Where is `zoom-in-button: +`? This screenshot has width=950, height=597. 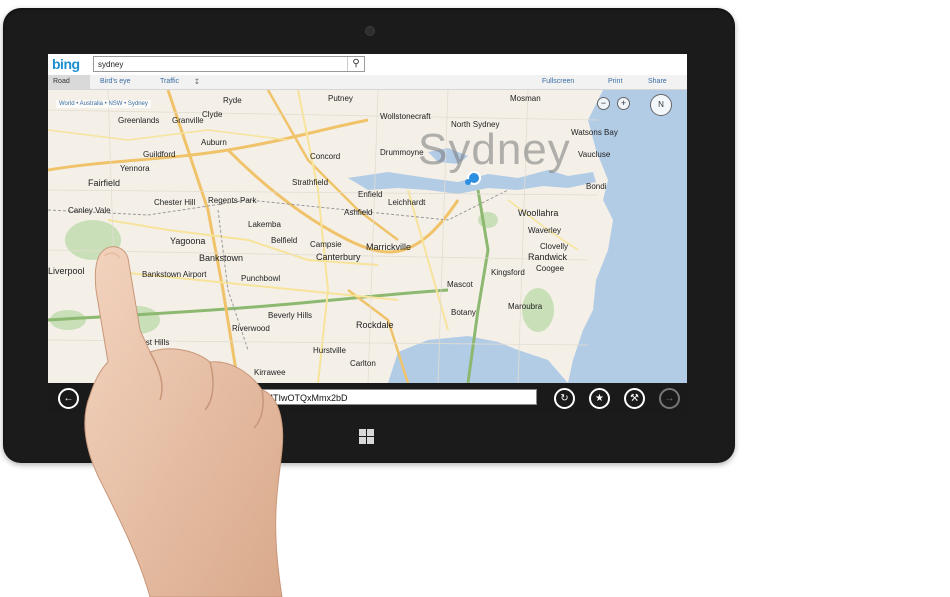
zoom-in-button: + is located at coordinates (623, 103).